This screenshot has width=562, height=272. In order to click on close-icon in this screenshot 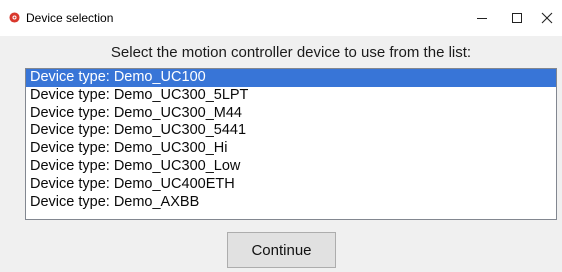, I will do `click(547, 18)`.